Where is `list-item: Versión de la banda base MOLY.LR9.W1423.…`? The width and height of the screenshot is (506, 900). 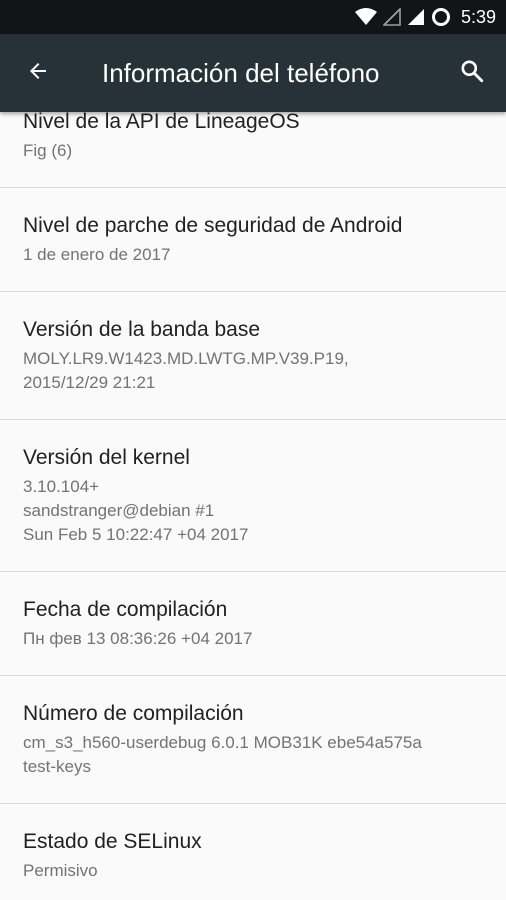 list-item: Versión de la banda base MOLY.LR9.W1423.… is located at coordinates (253, 356).